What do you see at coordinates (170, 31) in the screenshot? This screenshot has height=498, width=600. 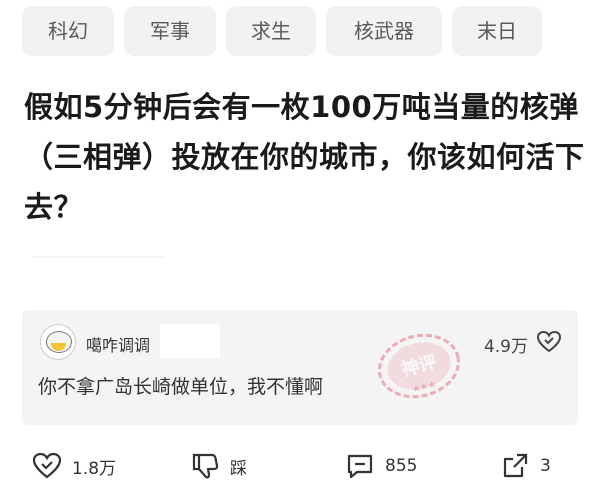 I see `tag-military: 军事` at bounding box center [170, 31].